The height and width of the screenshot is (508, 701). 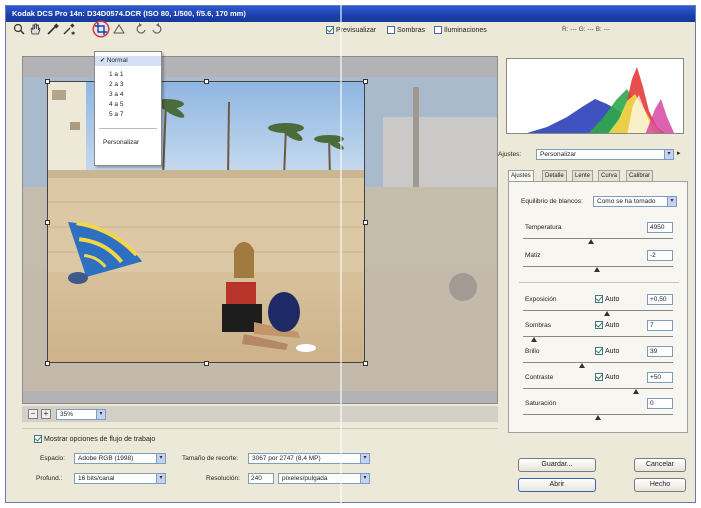 What do you see at coordinates (46, 414) in the screenshot?
I see `zoom-in-button: +` at bounding box center [46, 414].